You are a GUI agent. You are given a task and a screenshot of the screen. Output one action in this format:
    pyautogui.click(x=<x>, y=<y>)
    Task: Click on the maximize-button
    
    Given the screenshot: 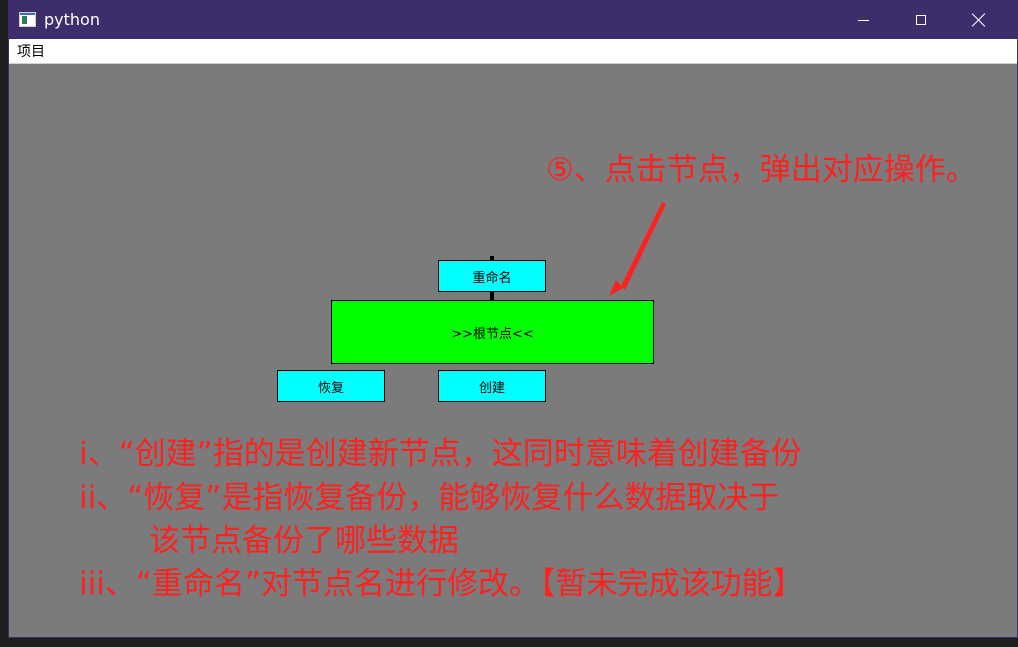 What is the action you would take?
    pyautogui.click(x=921, y=20)
    